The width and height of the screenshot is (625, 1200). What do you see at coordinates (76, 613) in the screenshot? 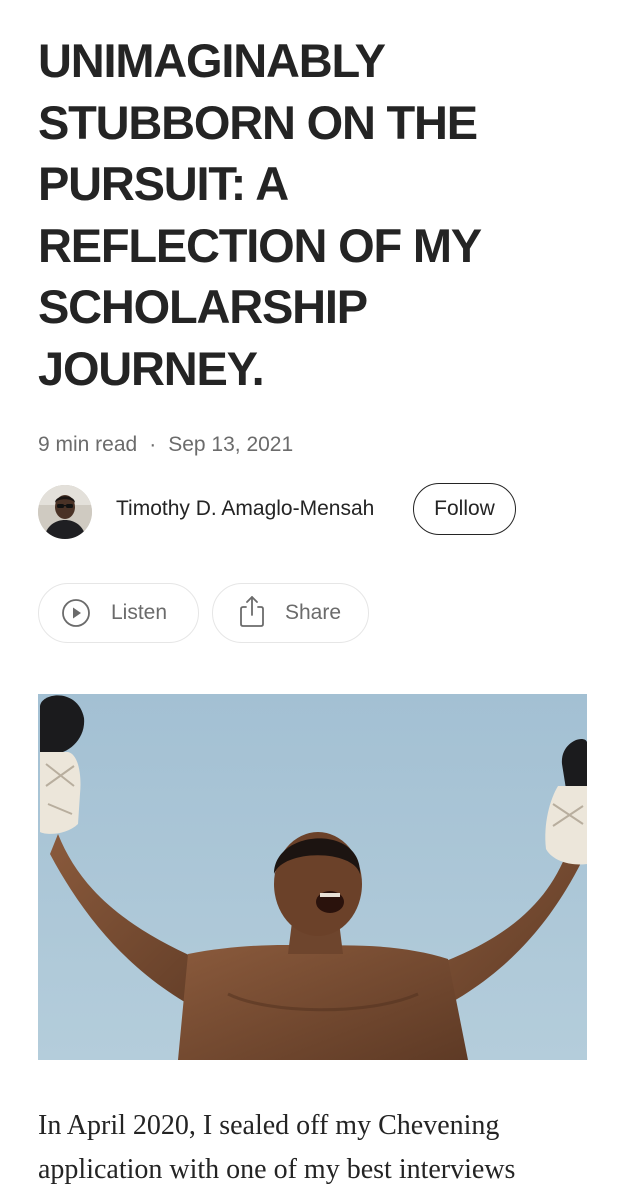
I see `play-circle-icon` at bounding box center [76, 613].